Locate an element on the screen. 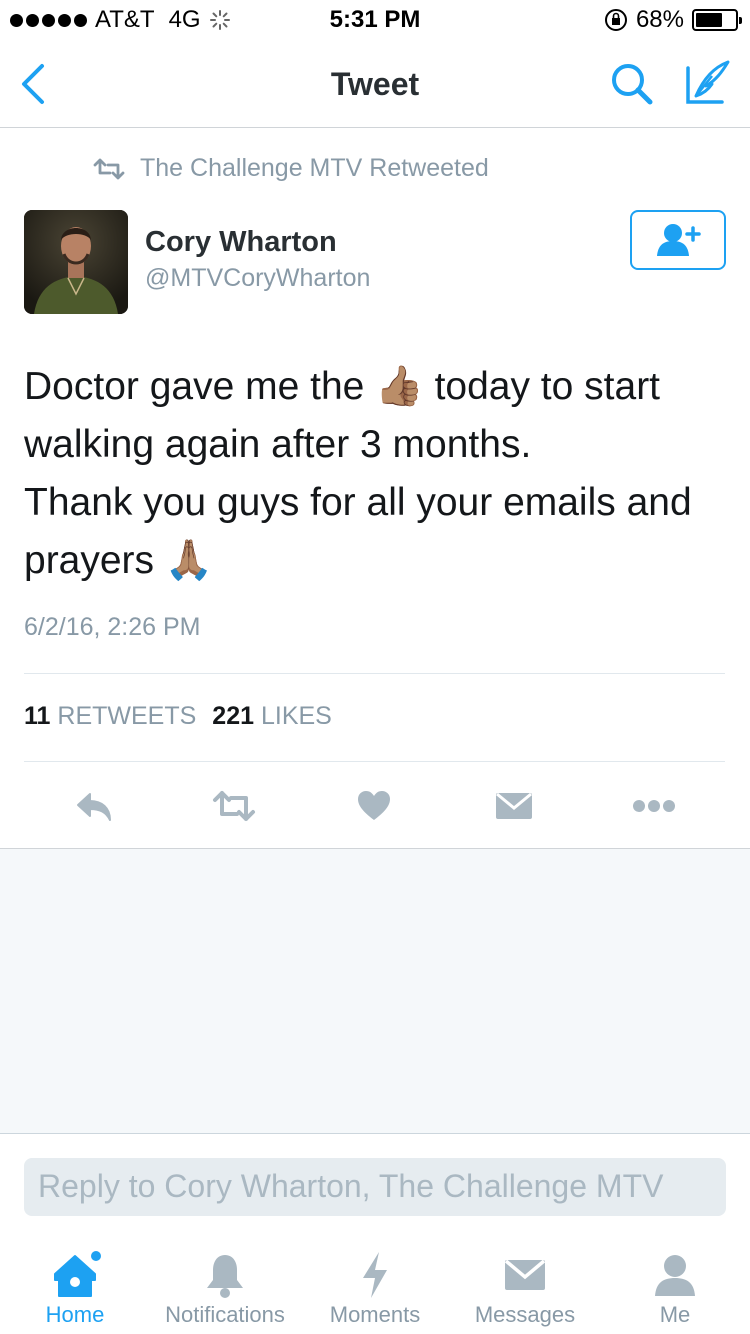 This screenshot has width=750, height=1334. compose-icon is located at coordinates (708, 82).